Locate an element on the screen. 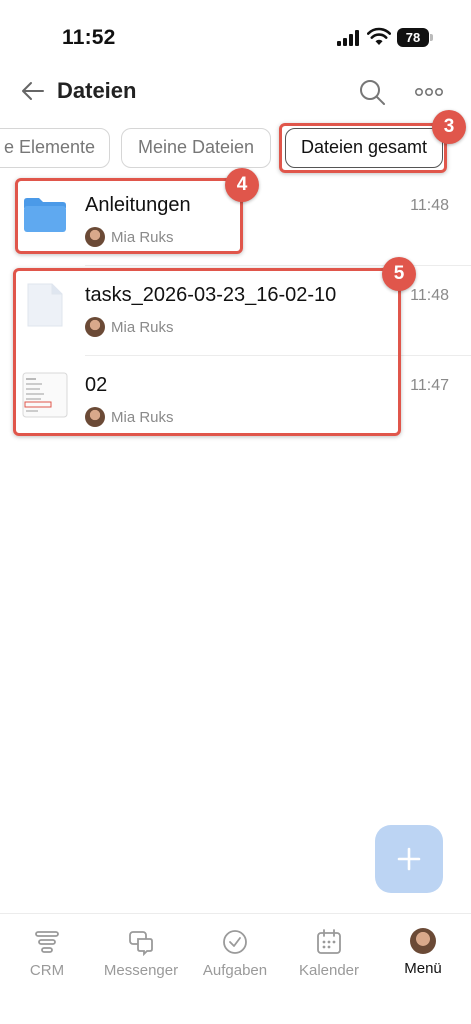 The height and width of the screenshot is (1024, 471). calendar-icon is located at coordinates (329, 941).